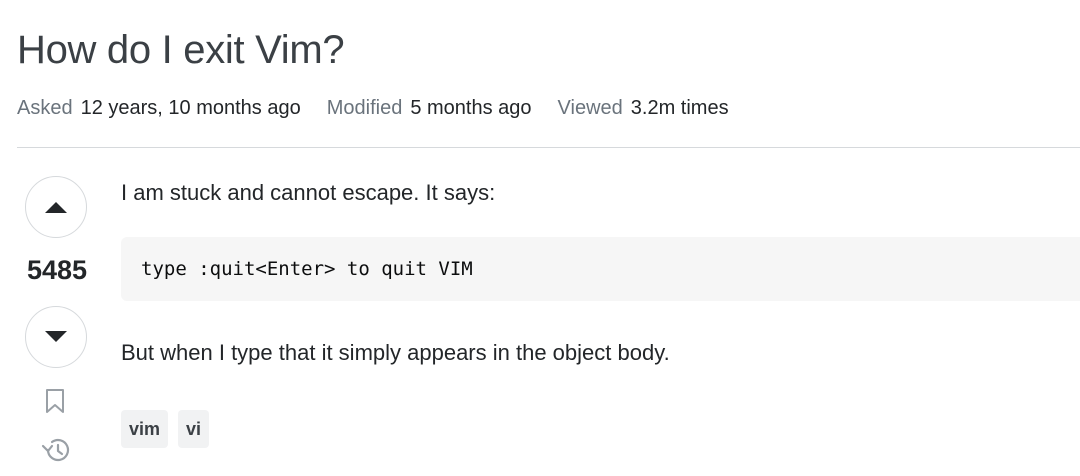 The image size is (1080, 476). I want to click on viewed-value: 3.2m times, so click(679, 108).